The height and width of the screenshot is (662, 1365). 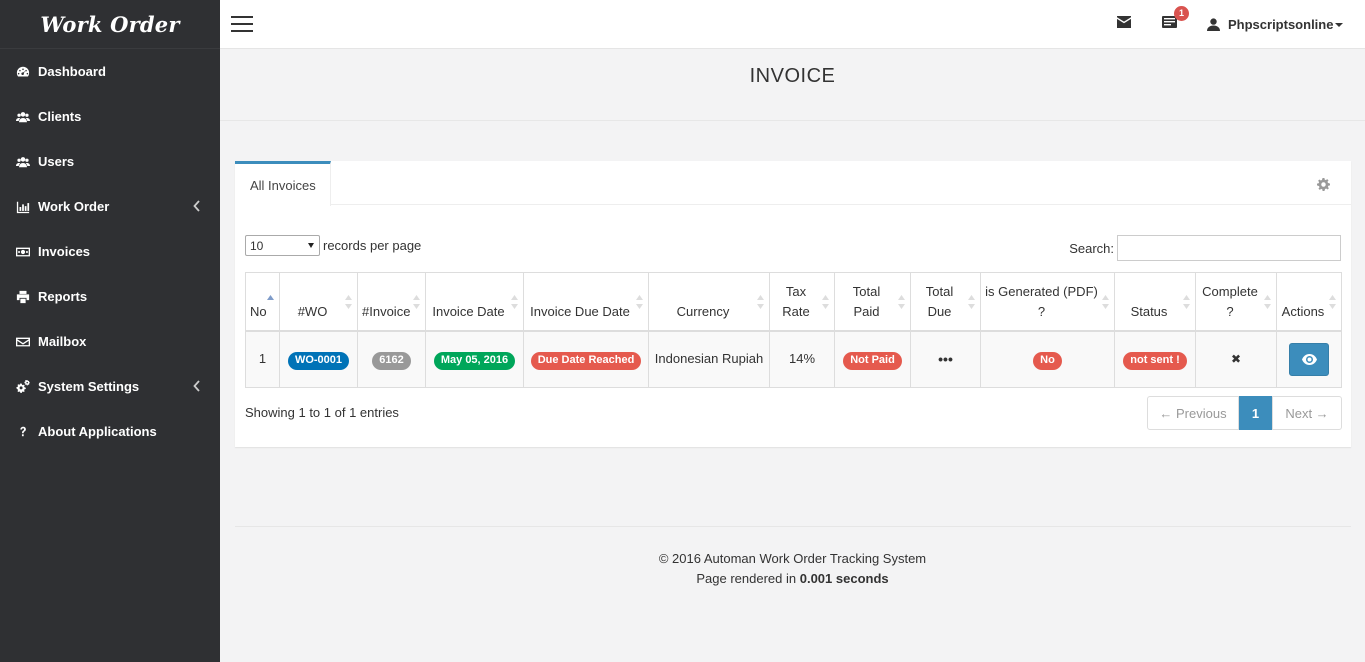 What do you see at coordinates (746, 578) in the screenshot?
I see `render-time-prefix: Page rendered in` at bounding box center [746, 578].